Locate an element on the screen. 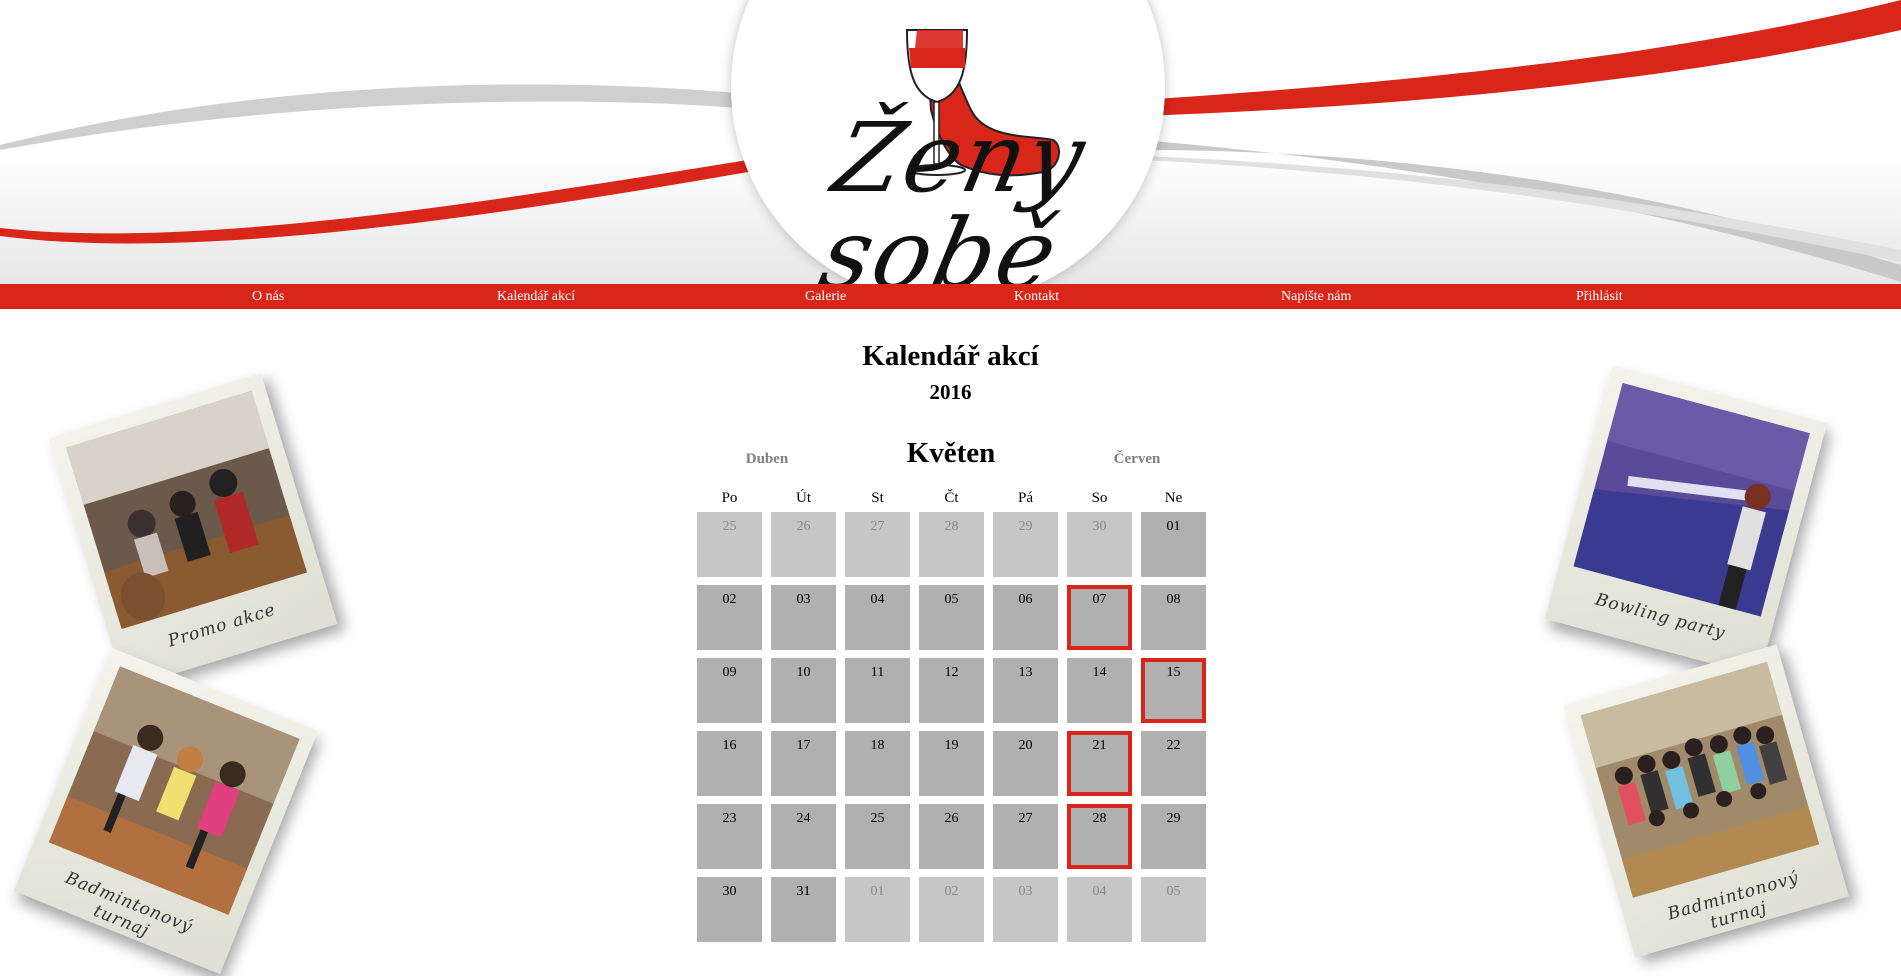 This screenshot has height=976, width=1901. calendar-day: 26 is located at coordinates (951, 836).